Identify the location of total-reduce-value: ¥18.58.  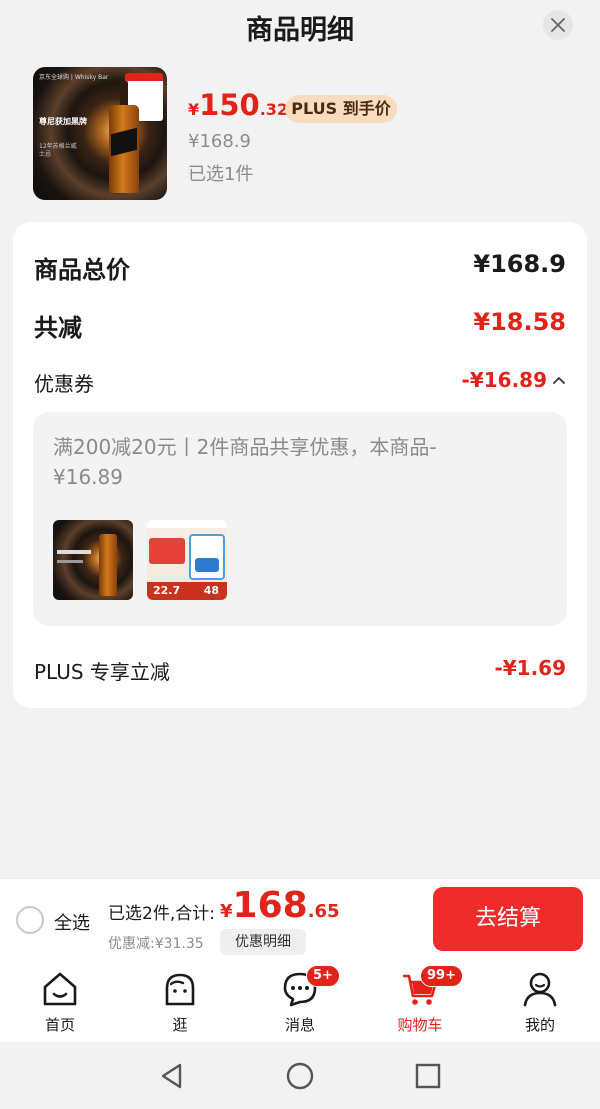
(519, 322).